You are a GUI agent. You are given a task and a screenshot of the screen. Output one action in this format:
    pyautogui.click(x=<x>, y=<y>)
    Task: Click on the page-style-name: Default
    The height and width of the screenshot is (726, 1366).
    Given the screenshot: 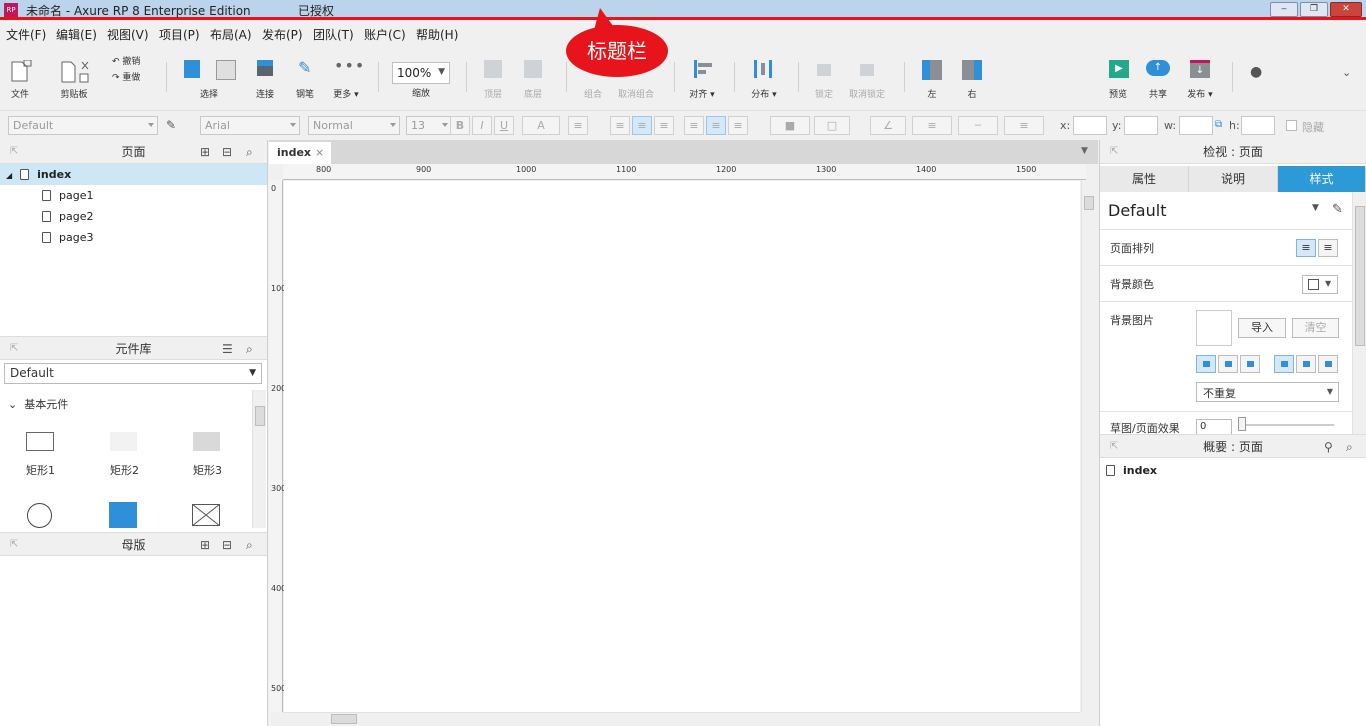 What is the action you would take?
    pyautogui.click(x=1137, y=210)
    